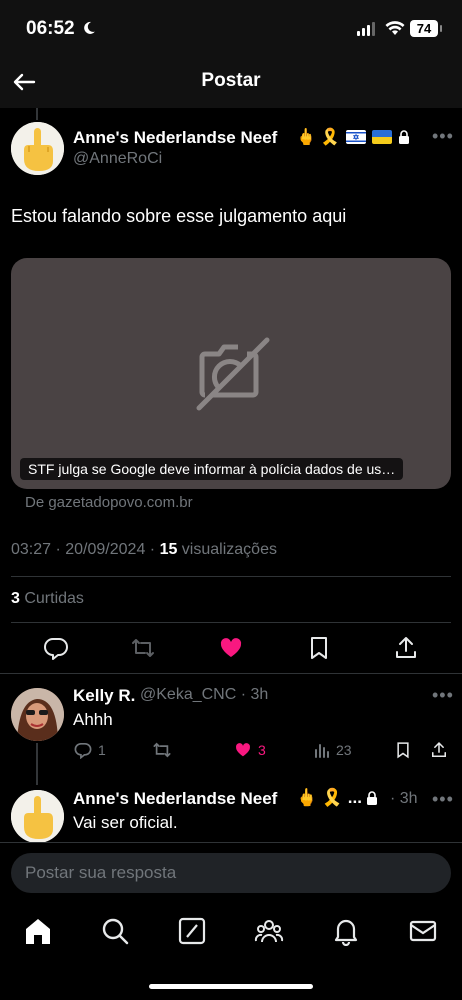 The image size is (462, 1000). What do you see at coordinates (333, 750) in the screenshot?
I see `reply-views-button: 23` at bounding box center [333, 750].